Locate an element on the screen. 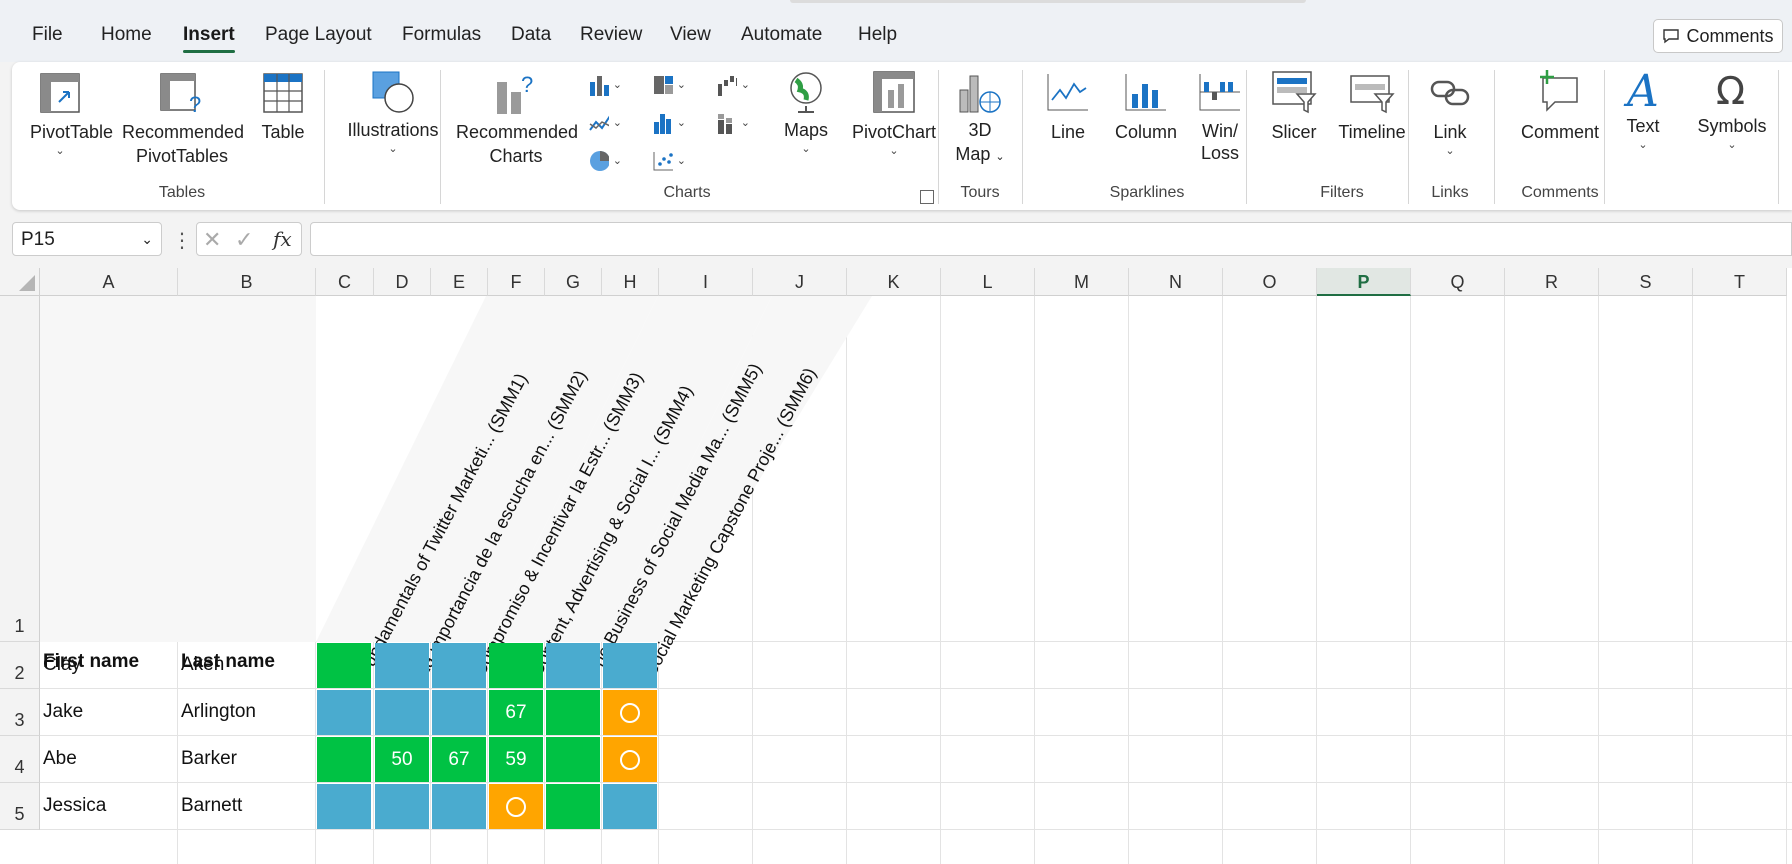 This screenshot has height=864, width=1792. cancel-icon: ✕ is located at coordinates (212, 240).